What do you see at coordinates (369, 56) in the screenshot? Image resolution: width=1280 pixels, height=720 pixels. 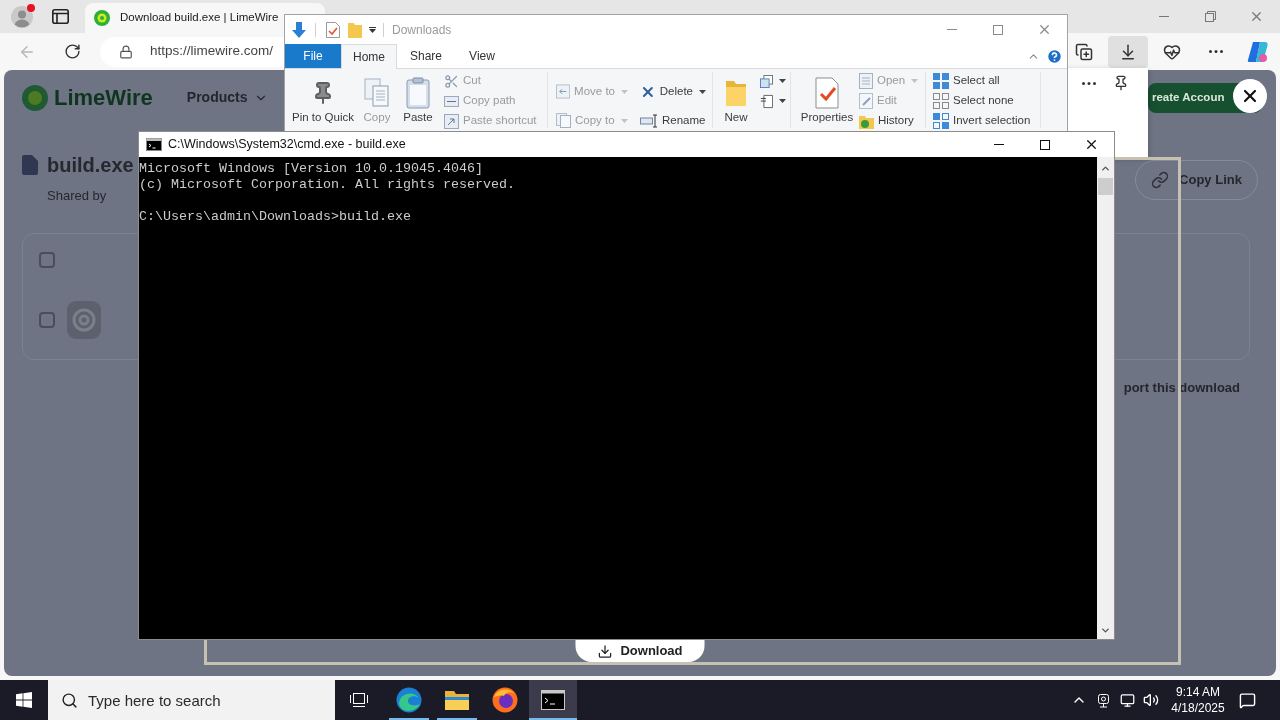 I see `ribbon-tab: Home` at bounding box center [369, 56].